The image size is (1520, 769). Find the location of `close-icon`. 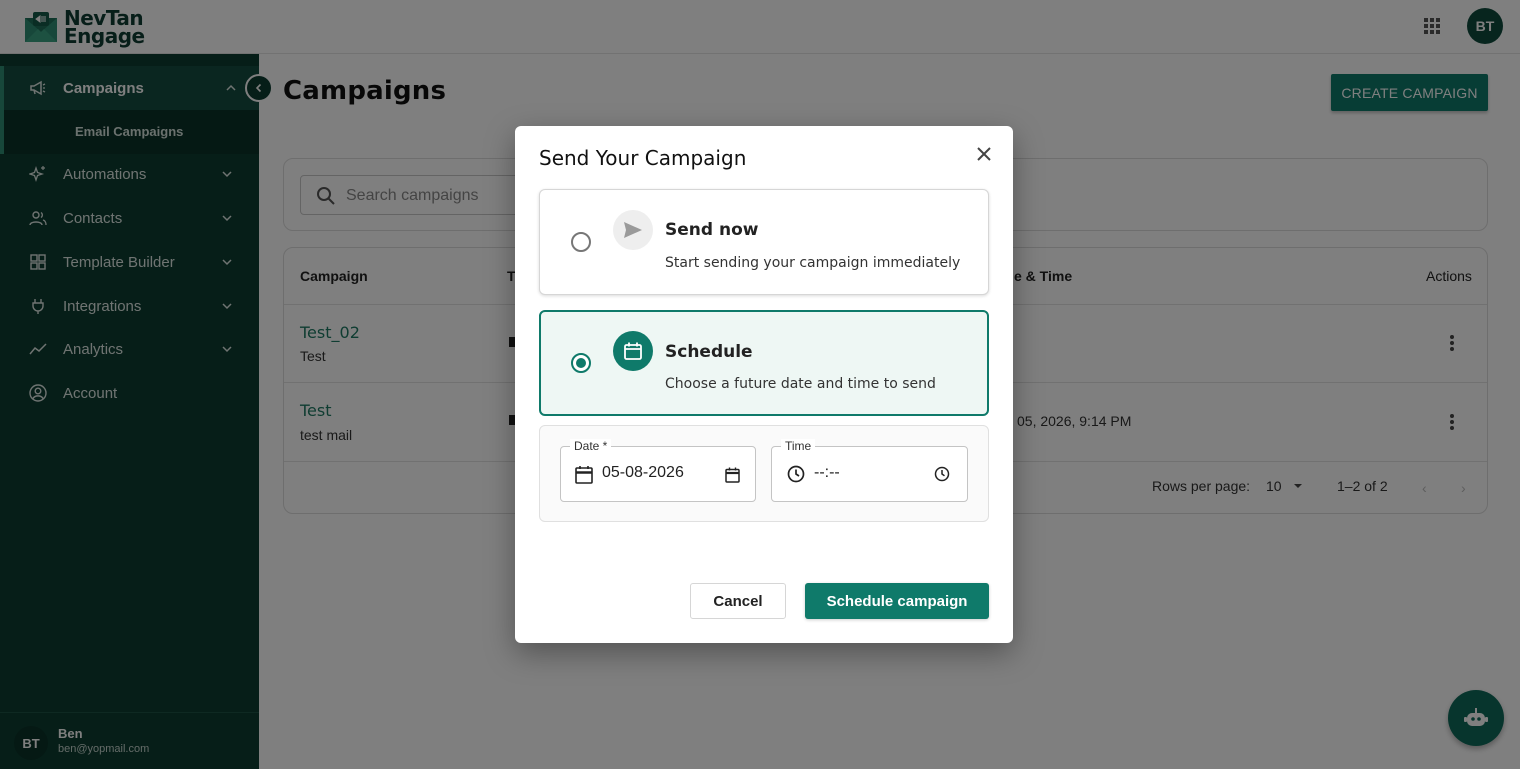

close-icon is located at coordinates (984, 154).